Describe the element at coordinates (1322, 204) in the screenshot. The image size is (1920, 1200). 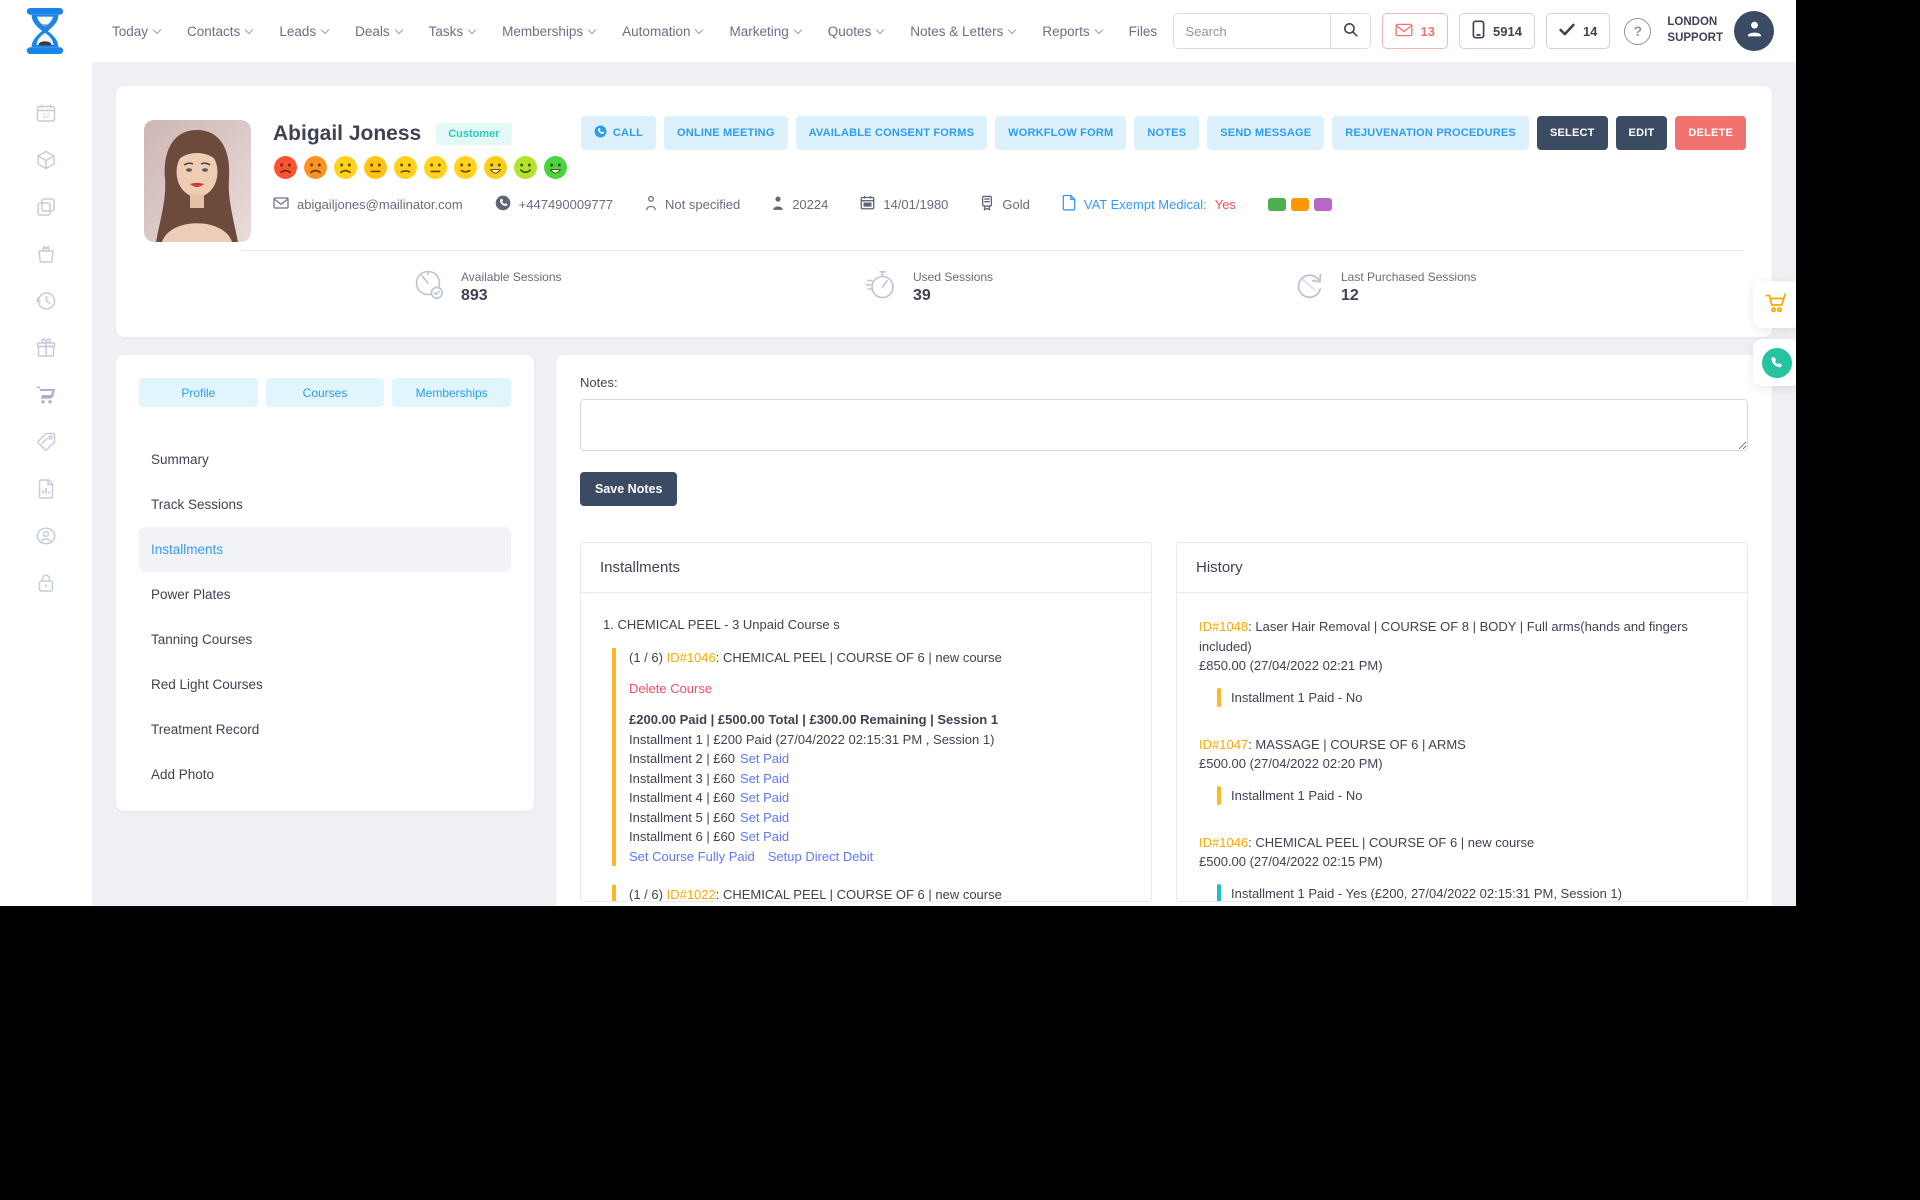
I see `tag-swatch-purple` at that location.